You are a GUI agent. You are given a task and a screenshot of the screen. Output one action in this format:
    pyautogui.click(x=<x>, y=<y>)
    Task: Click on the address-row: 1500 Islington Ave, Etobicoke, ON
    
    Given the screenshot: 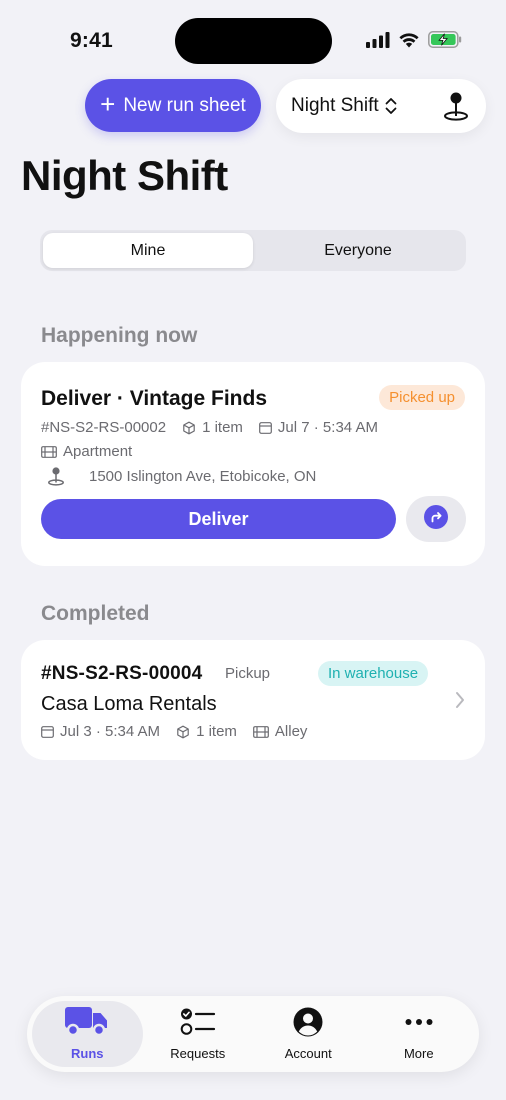 What is the action you would take?
    pyautogui.click(x=181, y=476)
    